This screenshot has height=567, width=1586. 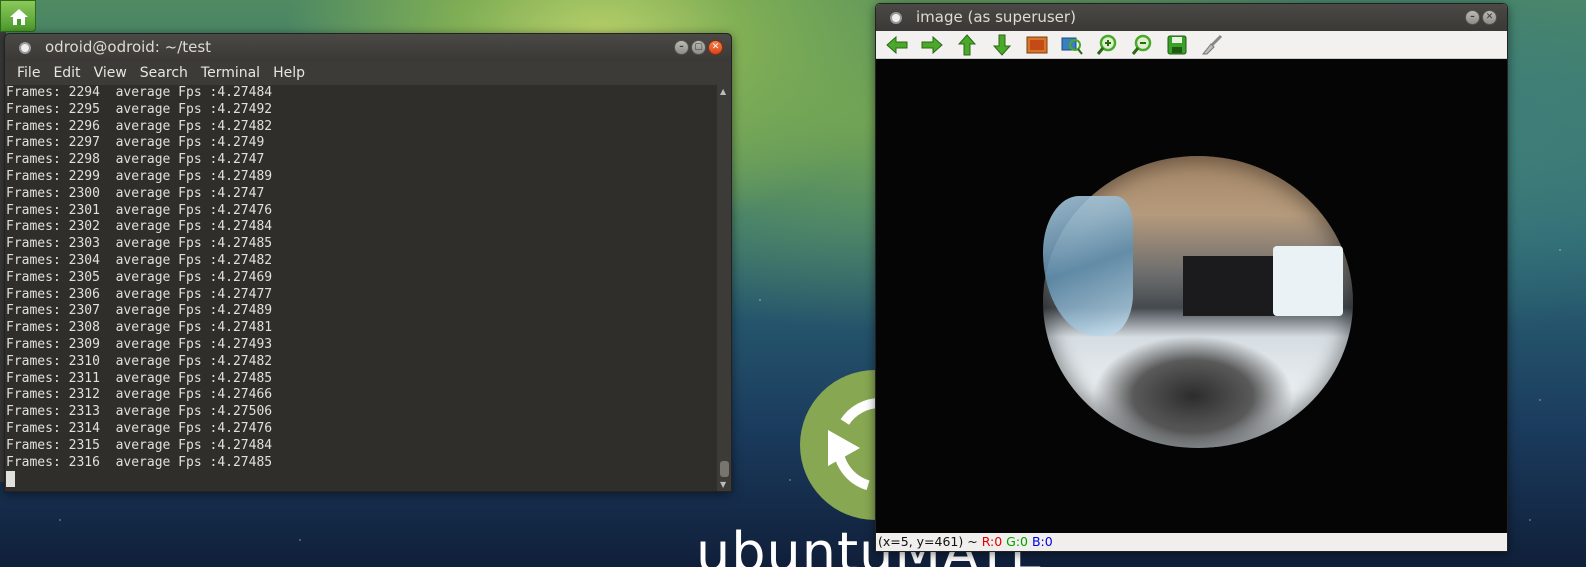 I want to click on terminal-line: Frames: 2295 average Fps :4.27492, so click(x=139, y=109).